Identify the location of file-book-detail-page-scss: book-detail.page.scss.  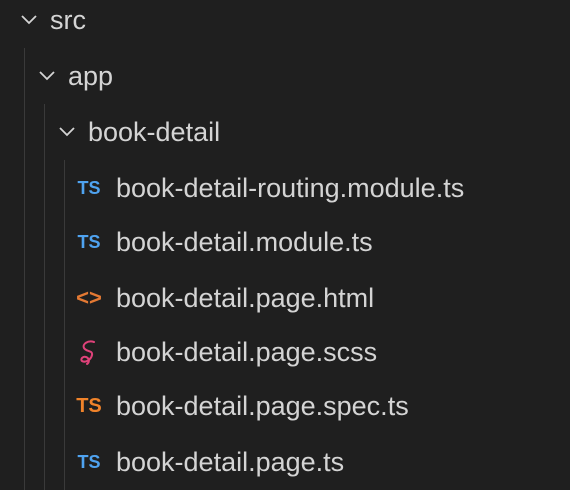
(285, 352).